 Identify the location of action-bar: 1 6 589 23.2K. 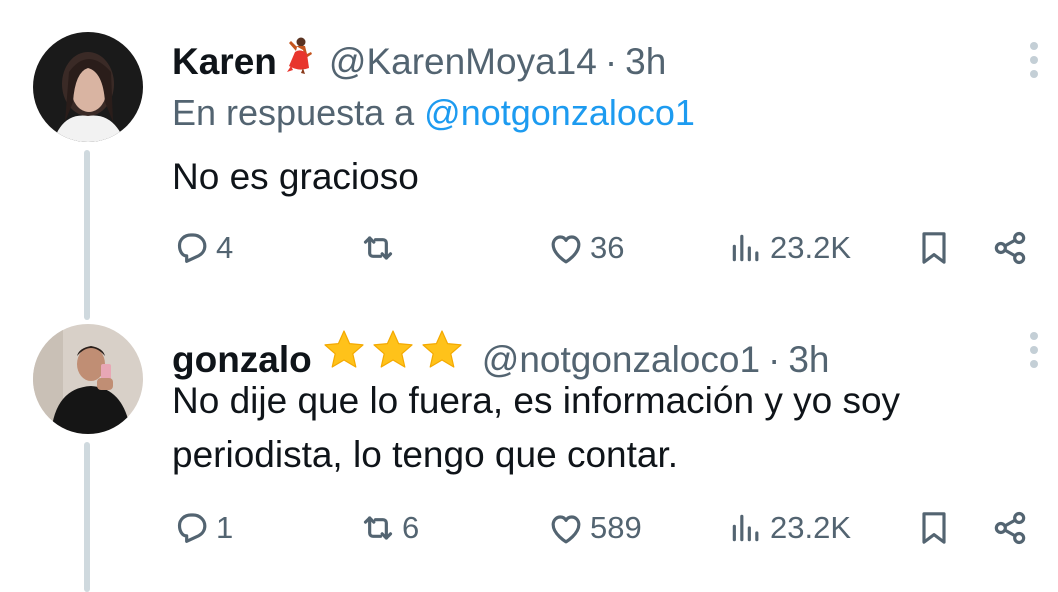
(602, 528).